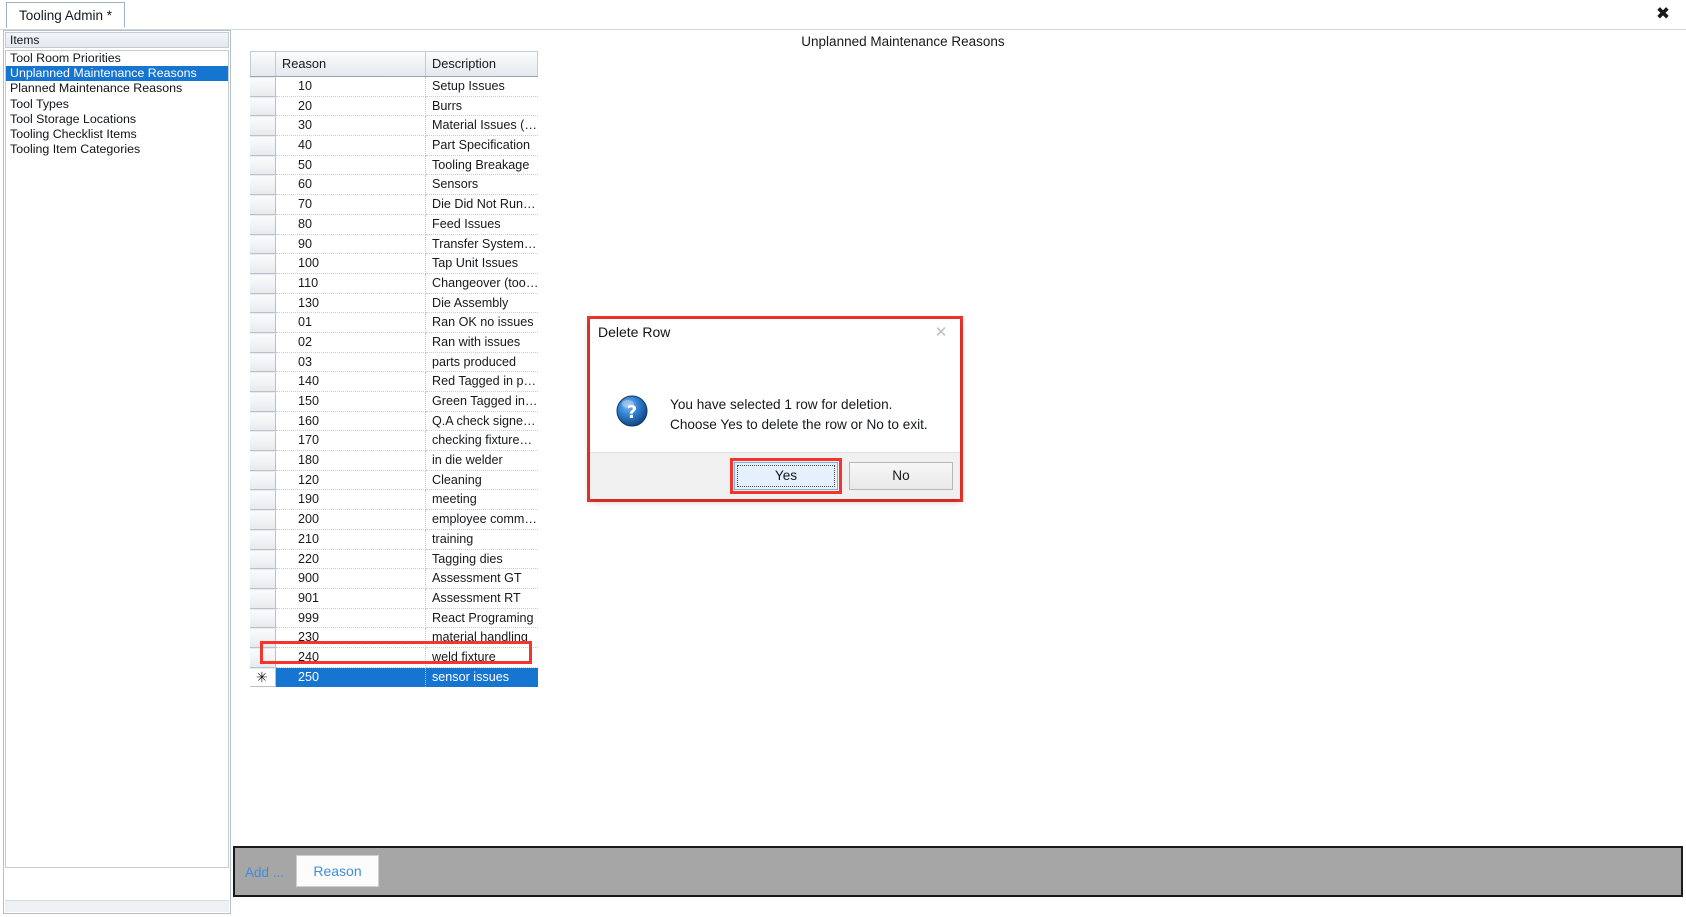 The height and width of the screenshot is (917, 1686). I want to click on dialog-close-icon: ✕, so click(941, 332).